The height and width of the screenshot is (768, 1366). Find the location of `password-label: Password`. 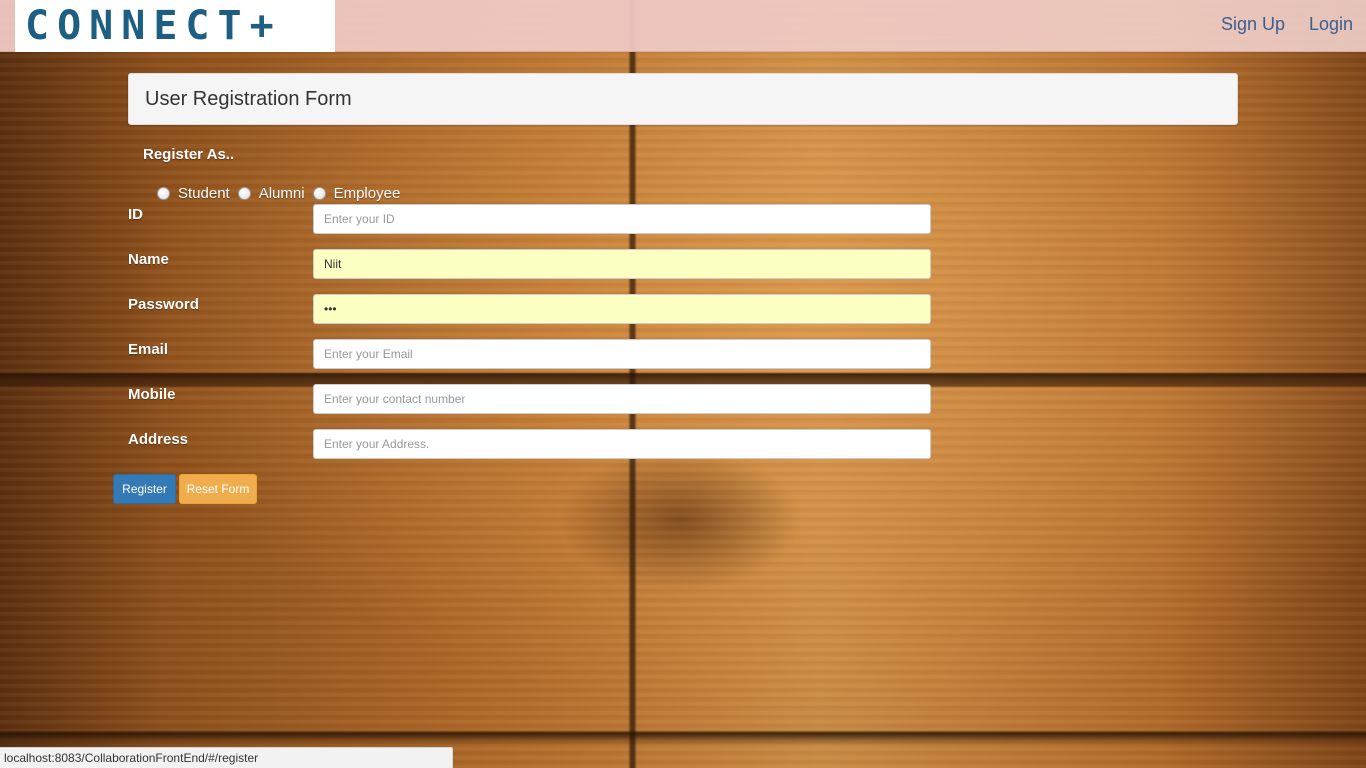

password-label: Password is located at coordinates (163, 304).